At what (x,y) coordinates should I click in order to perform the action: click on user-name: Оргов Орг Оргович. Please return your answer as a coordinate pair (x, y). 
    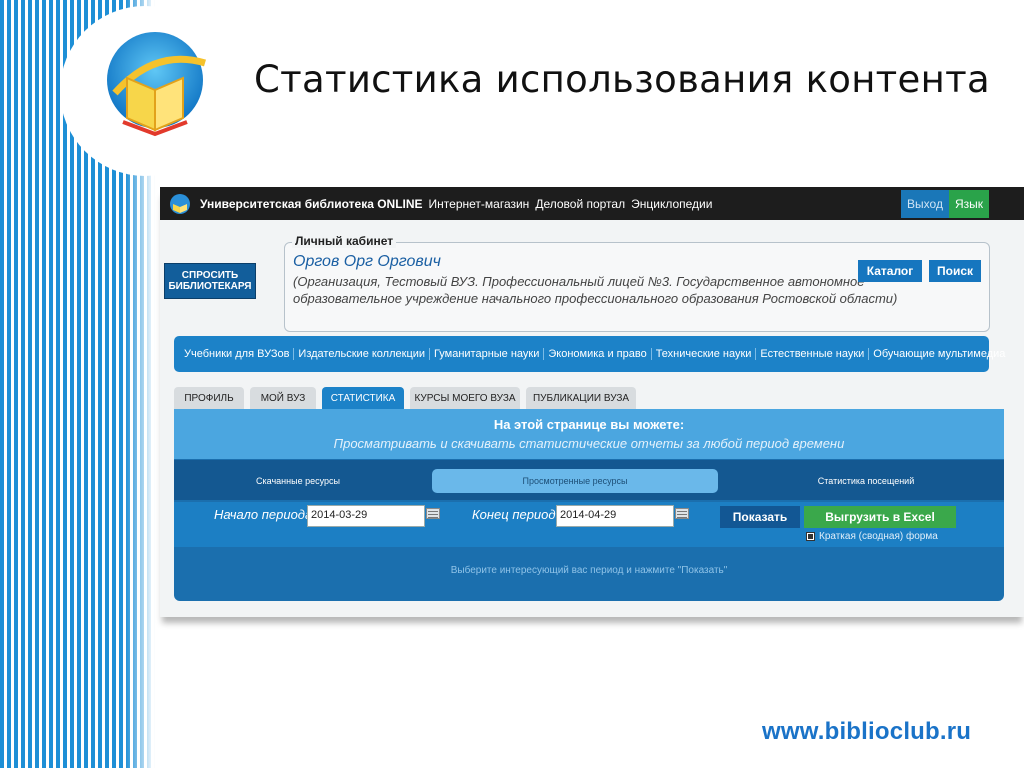
    Looking at the image, I should click on (367, 262).